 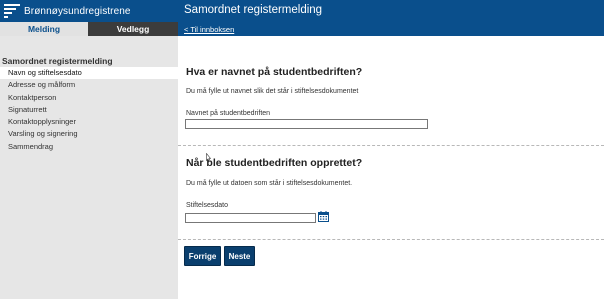 I want to click on brand-logo: Brønnøysundregistrene, so click(x=67, y=11).